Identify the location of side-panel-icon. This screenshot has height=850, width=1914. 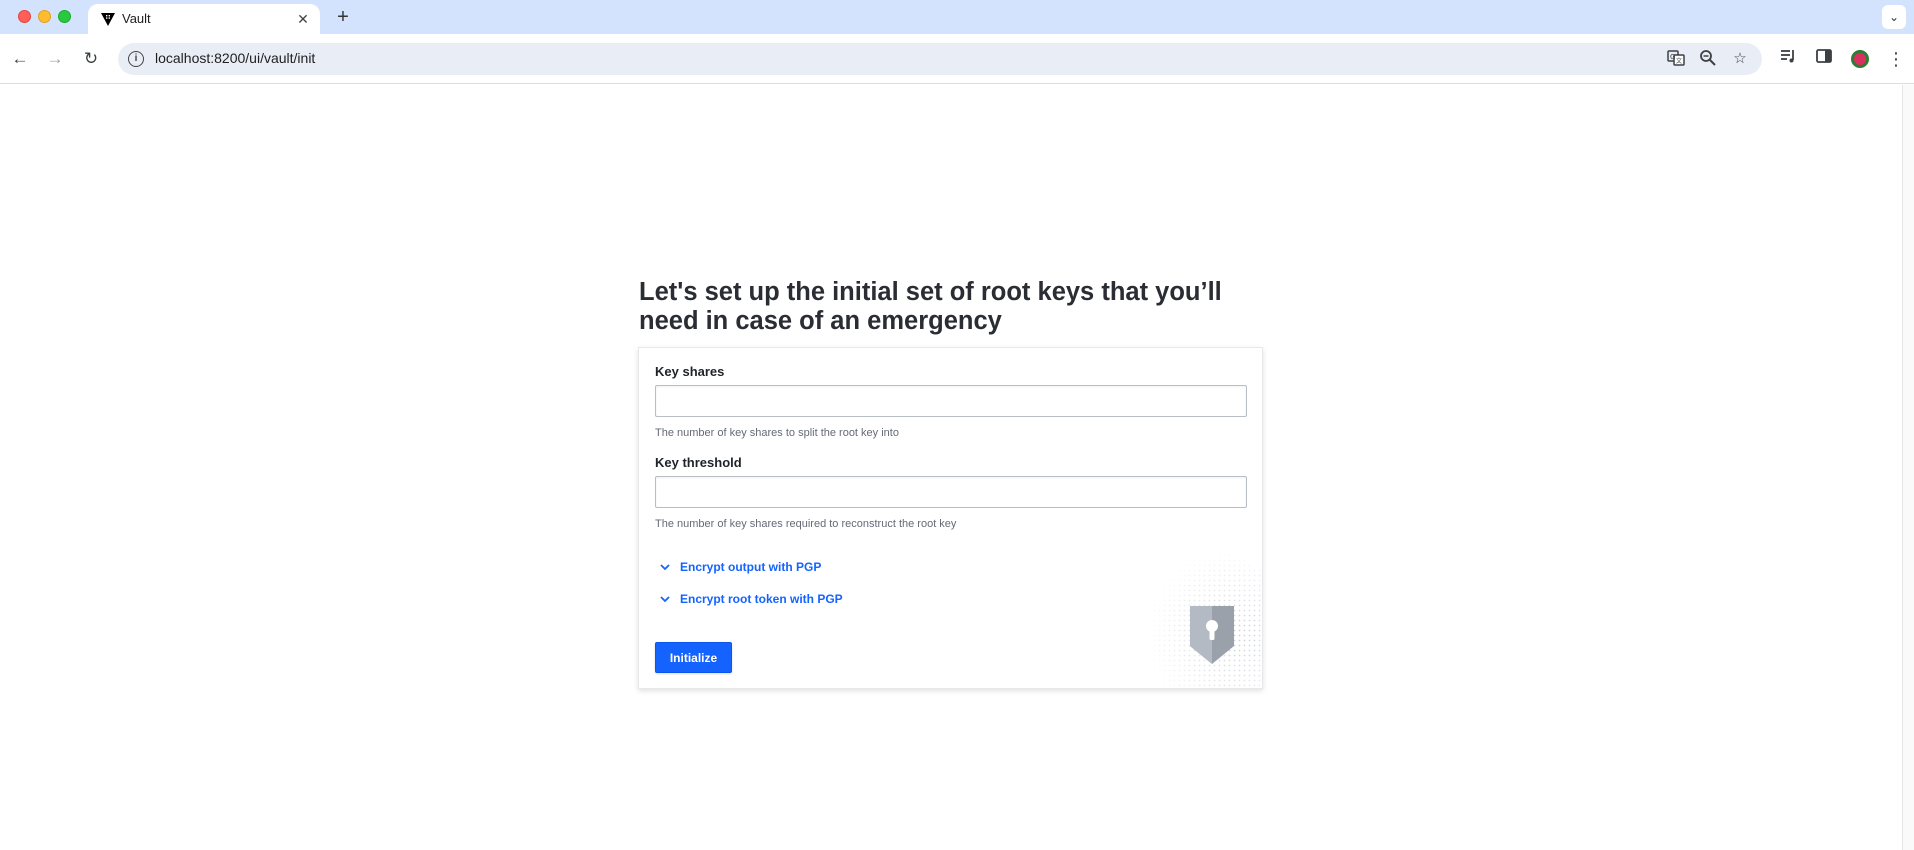
(1824, 59).